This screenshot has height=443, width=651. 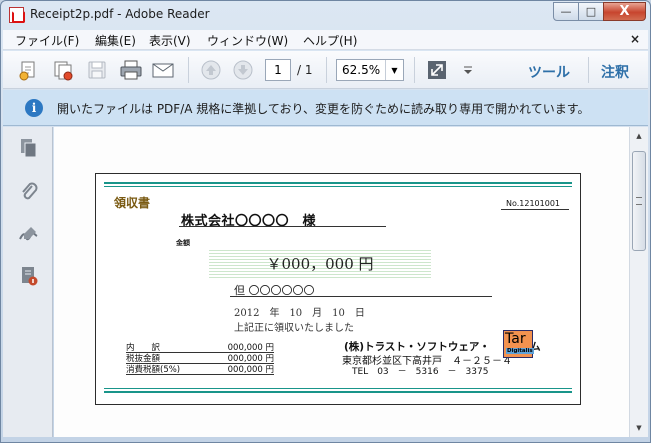 I want to click on stamp-sub-text: Digitalis, so click(x=520, y=351).